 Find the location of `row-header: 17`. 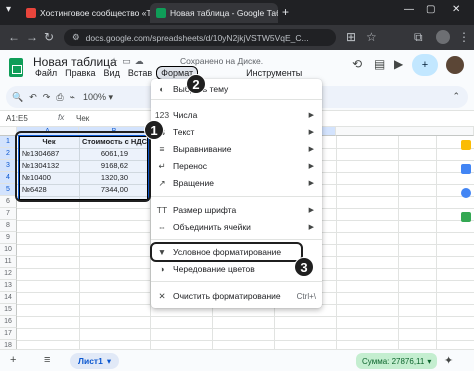

row-header: 17 is located at coordinates (8, 334).